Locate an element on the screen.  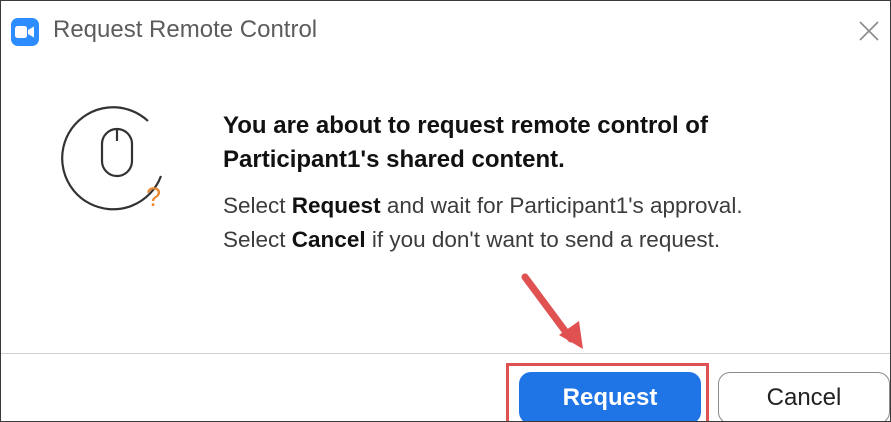
close-button is located at coordinates (869, 31).